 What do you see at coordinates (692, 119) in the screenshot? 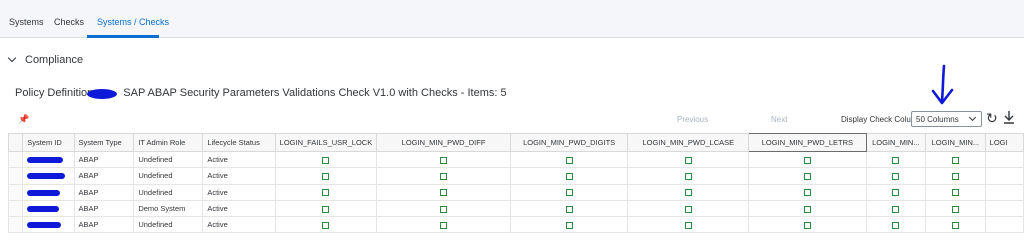
I see `previous-button: Previous` at bounding box center [692, 119].